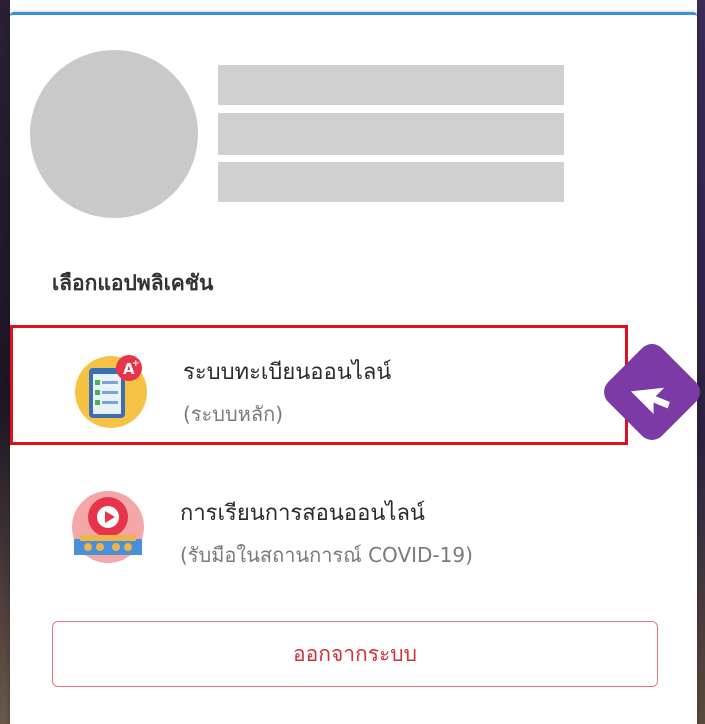 The width and height of the screenshot is (705, 724). What do you see at coordinates (391, 182) in the screenshot?
I see `redacted-user-info` at bounding box center [391, 182].